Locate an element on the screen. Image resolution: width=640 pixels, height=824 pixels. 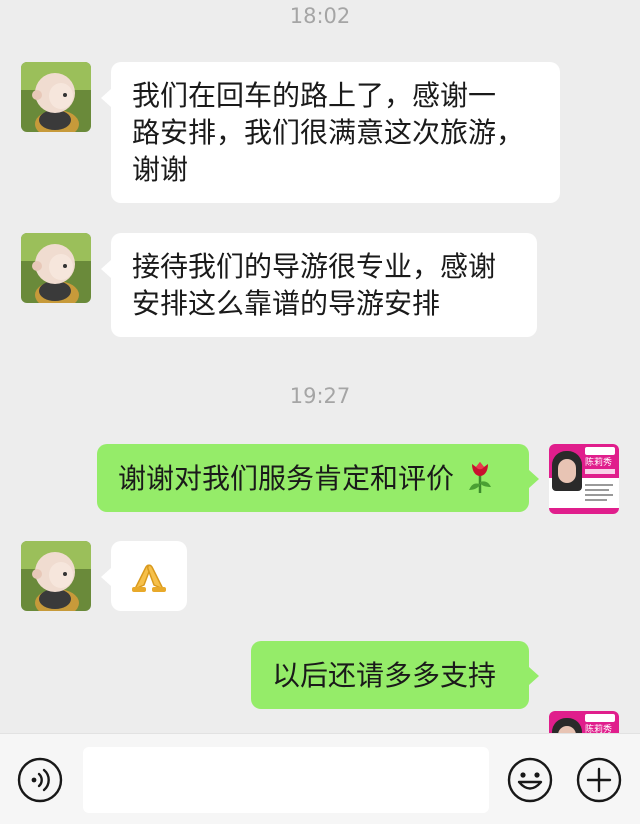
voice-button is located at coordinates (40, 780).